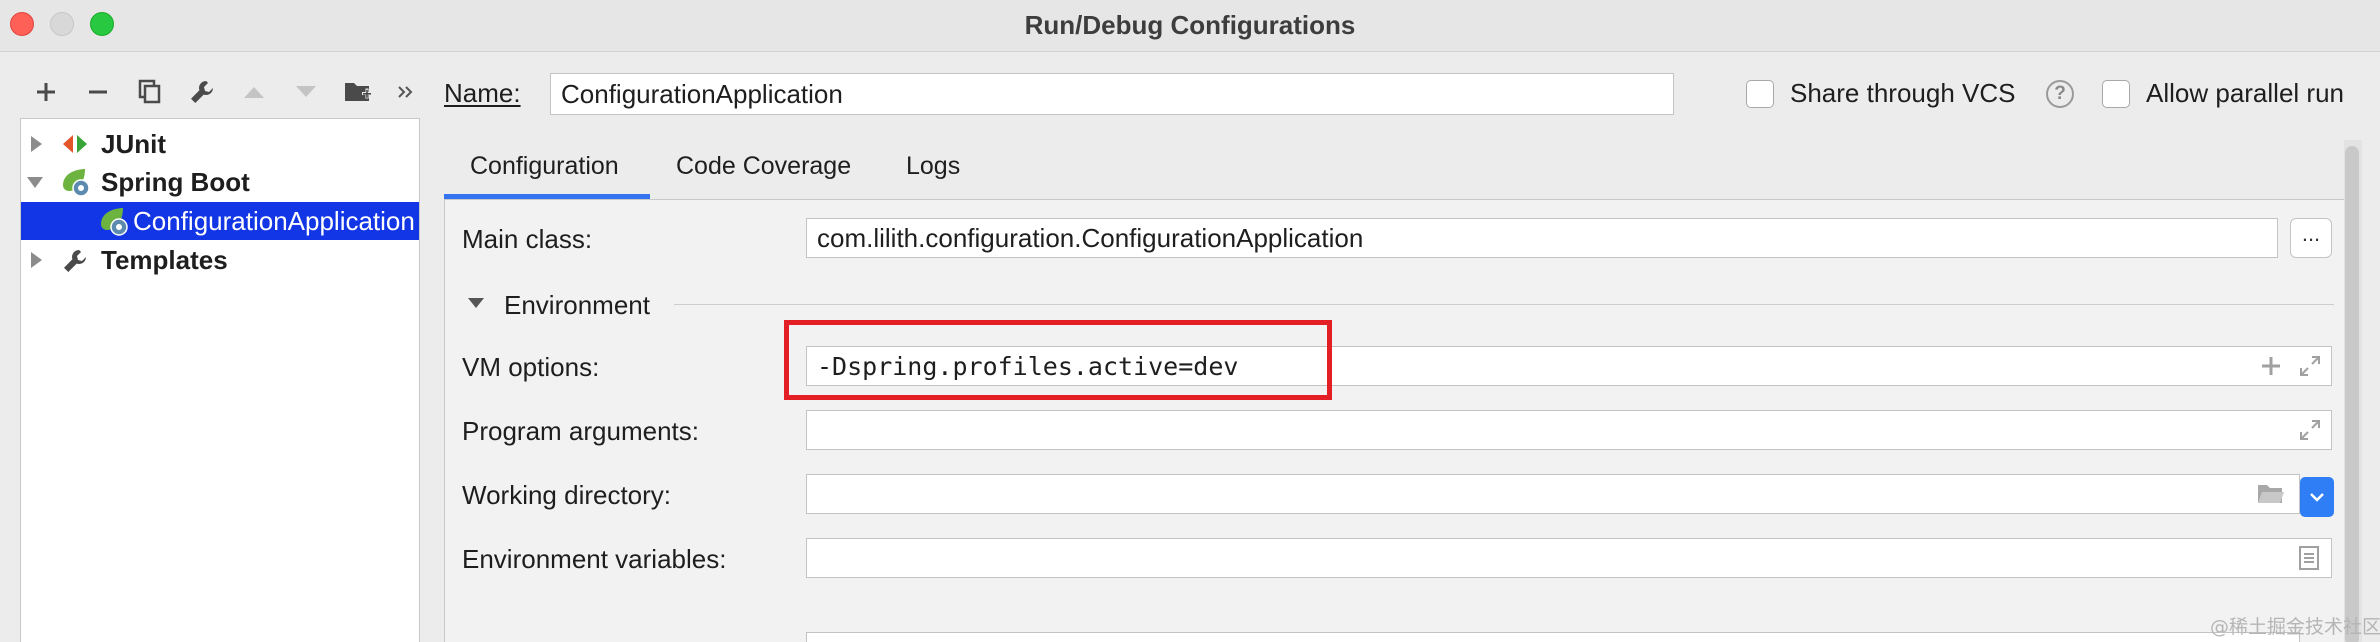 The image size is (2380, 642). I want to click on chevron-double-right-icon, so click(405, 92).